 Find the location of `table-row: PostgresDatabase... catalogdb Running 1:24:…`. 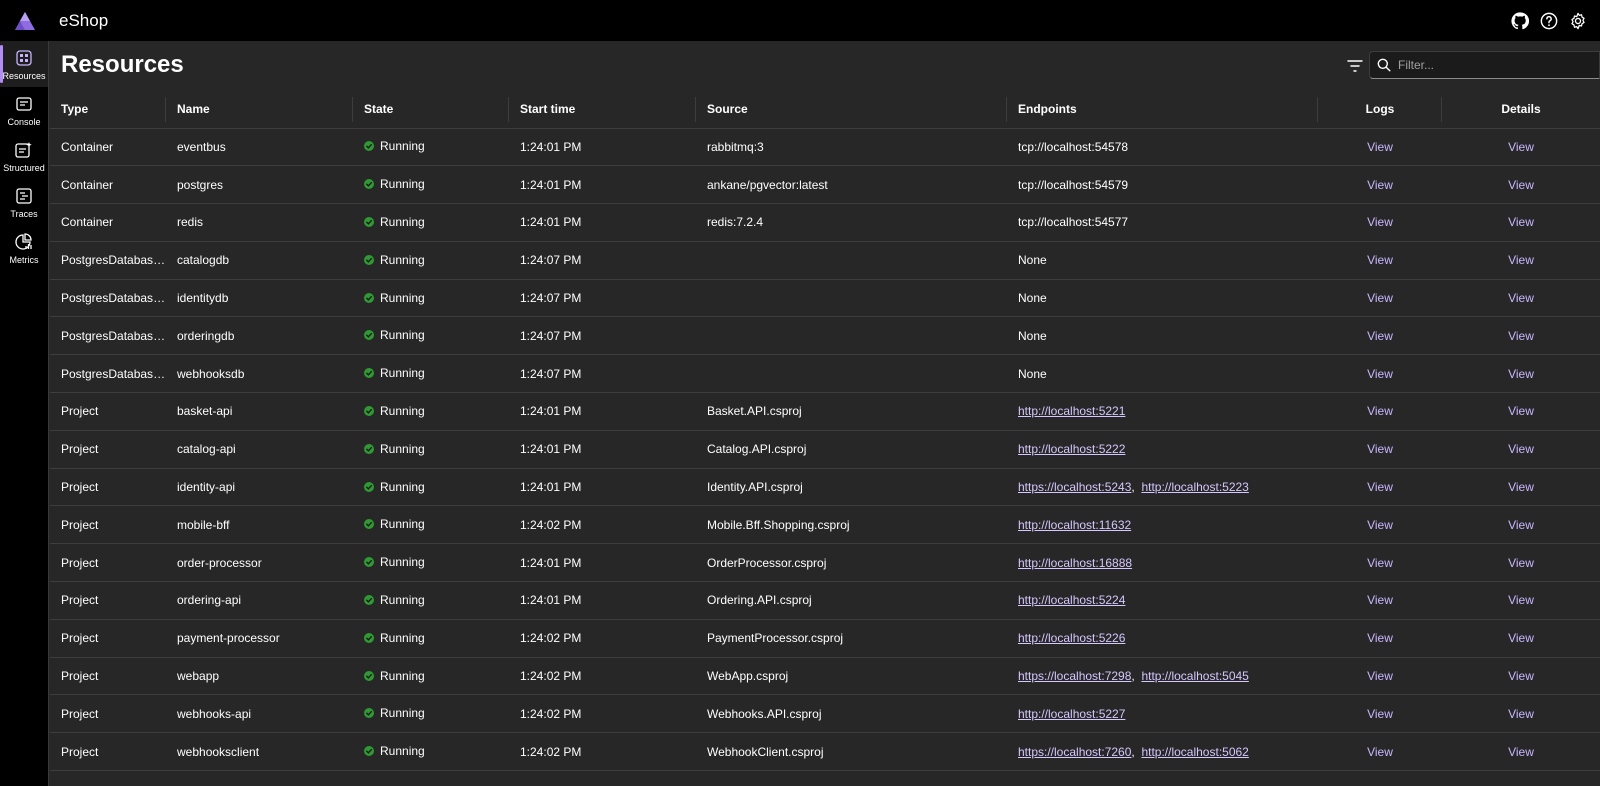

table-row: PostgresDatabase... catalogdb Running 1:24:… is located at coordinates (825, 260).